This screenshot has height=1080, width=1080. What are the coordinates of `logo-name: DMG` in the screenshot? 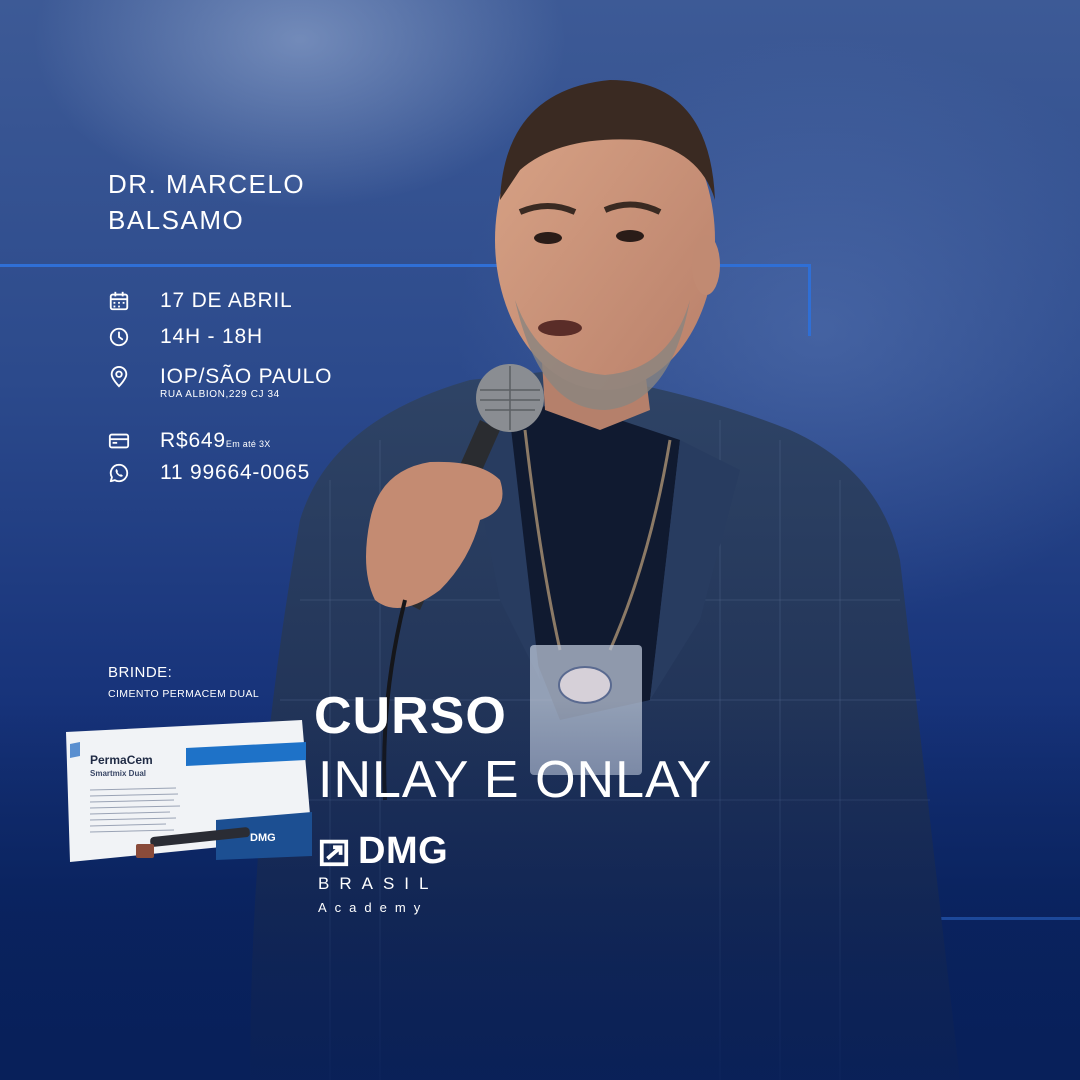 It's located at (403, 851).